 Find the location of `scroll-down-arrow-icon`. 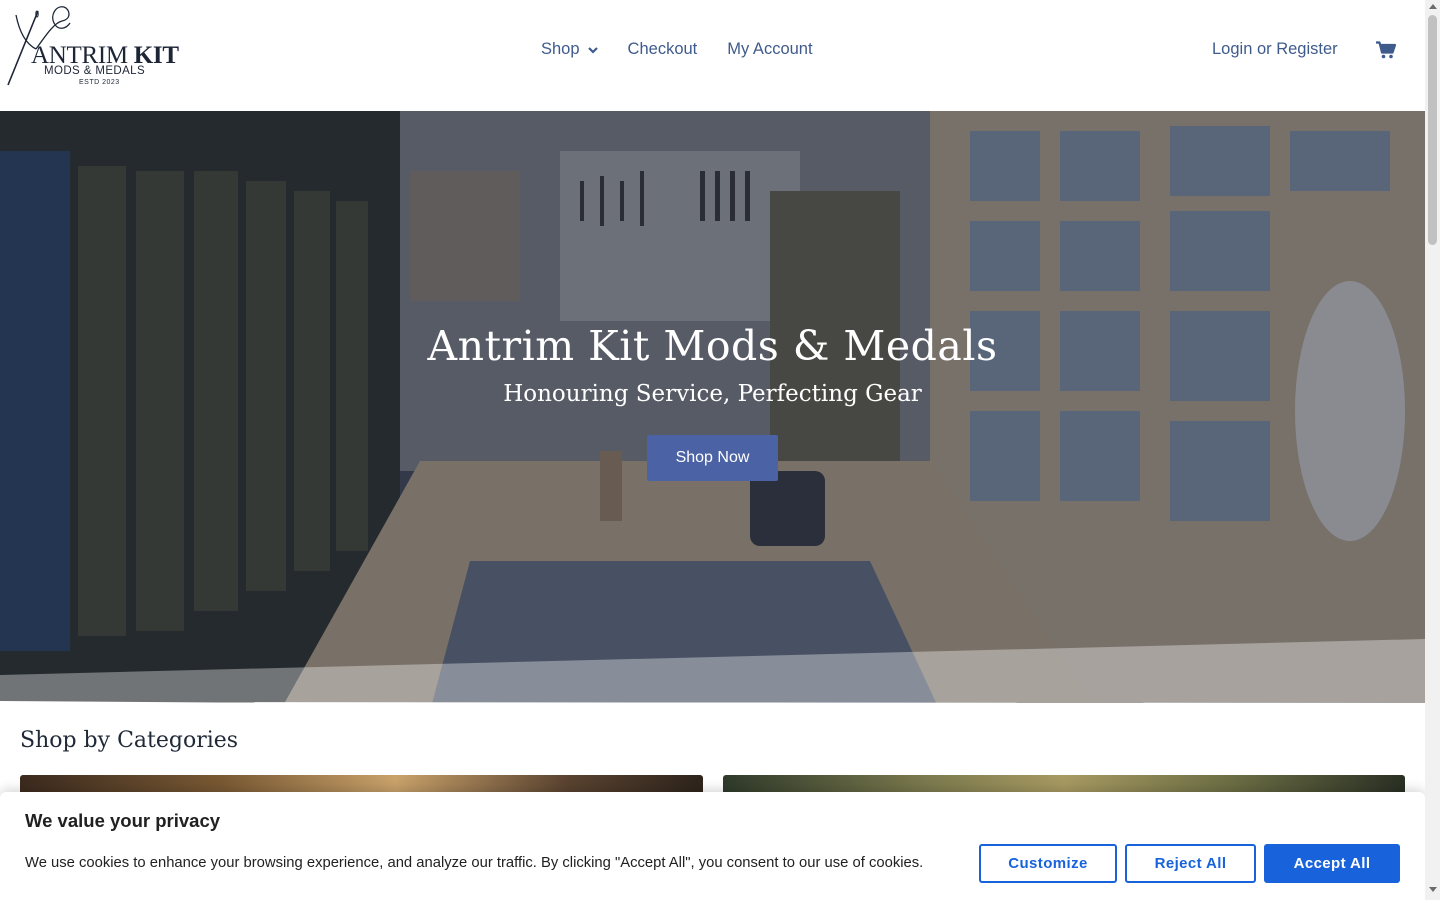

scroll-down-arrow-icon is located at coordinates (1433, 889).